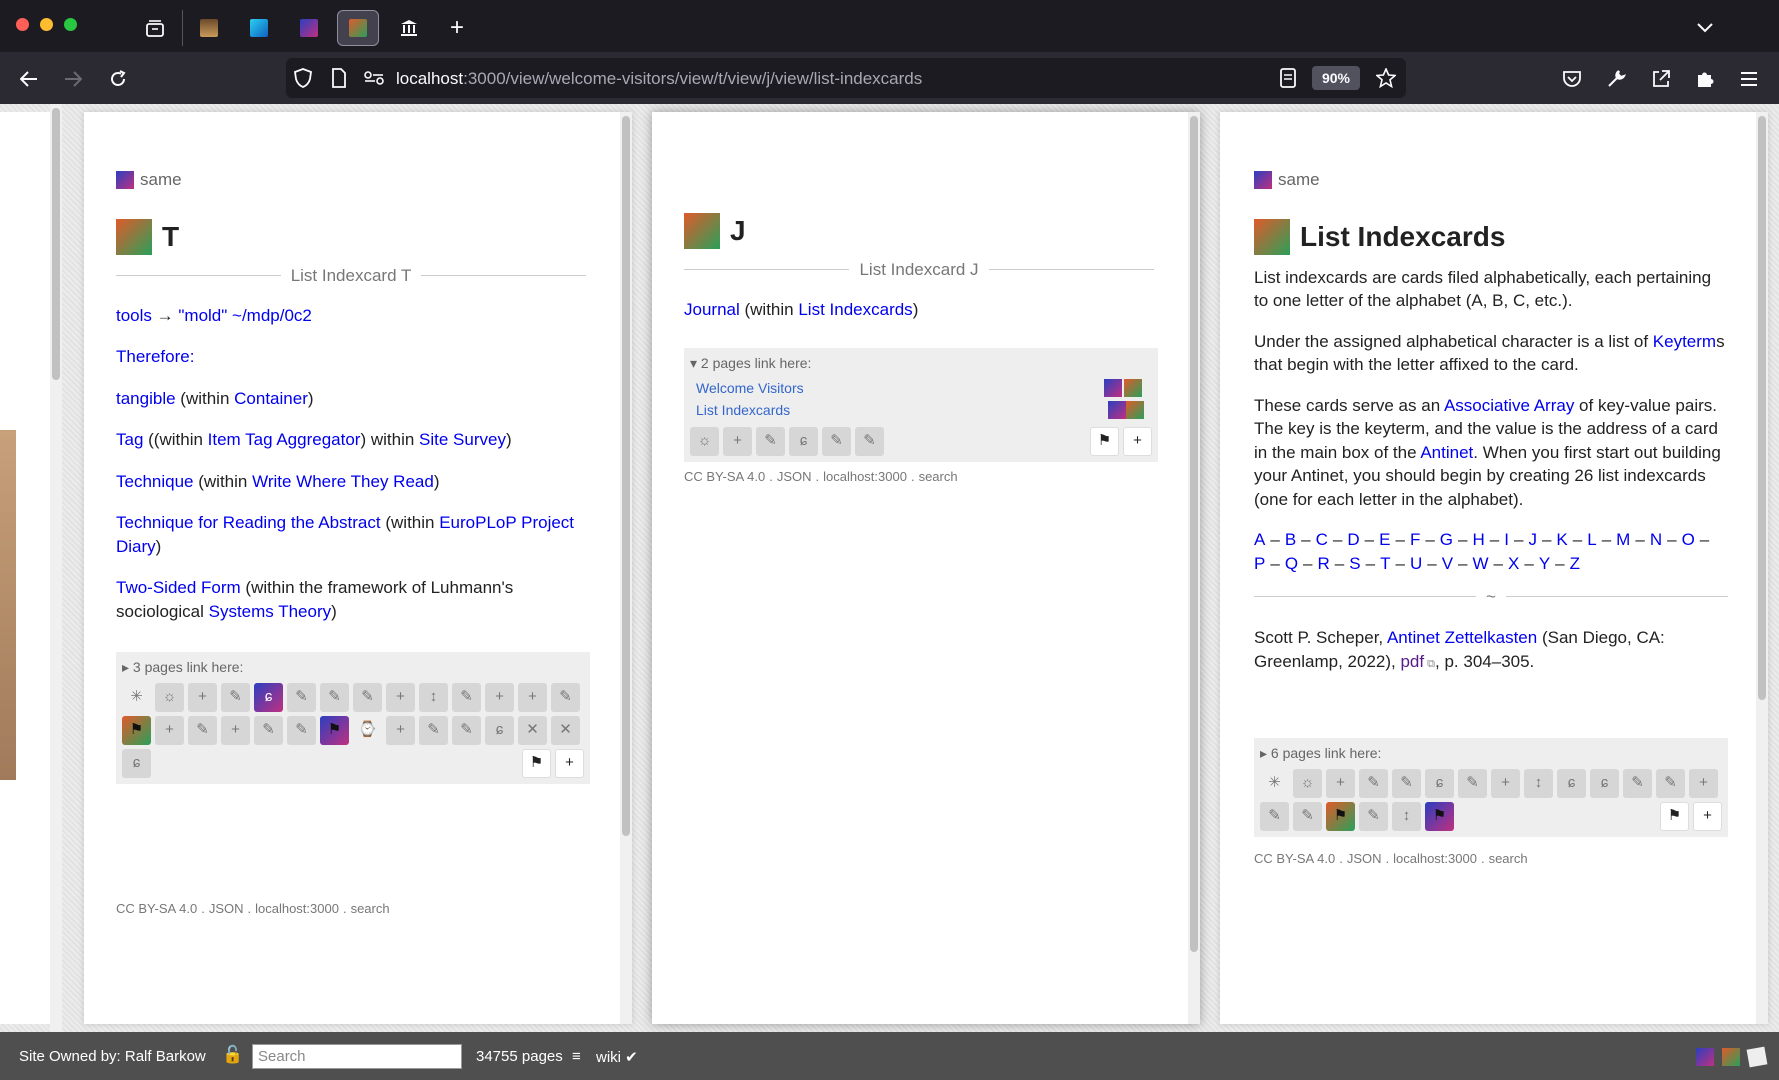 The height and width of the screenshot is (1080, 1779). I want to click on link-journal: Journal, so click(712, 309).